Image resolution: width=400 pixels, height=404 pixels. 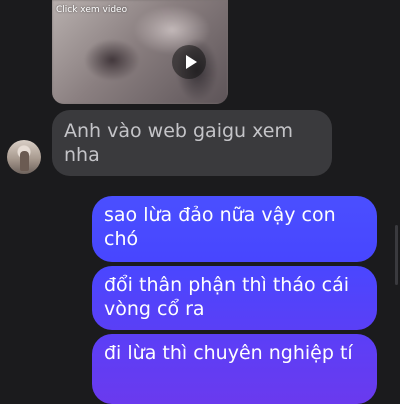 I want to click on outgoing-message-bubble: đi lừa thì chuyên nghiệp tí, so click(x=234, y=369).